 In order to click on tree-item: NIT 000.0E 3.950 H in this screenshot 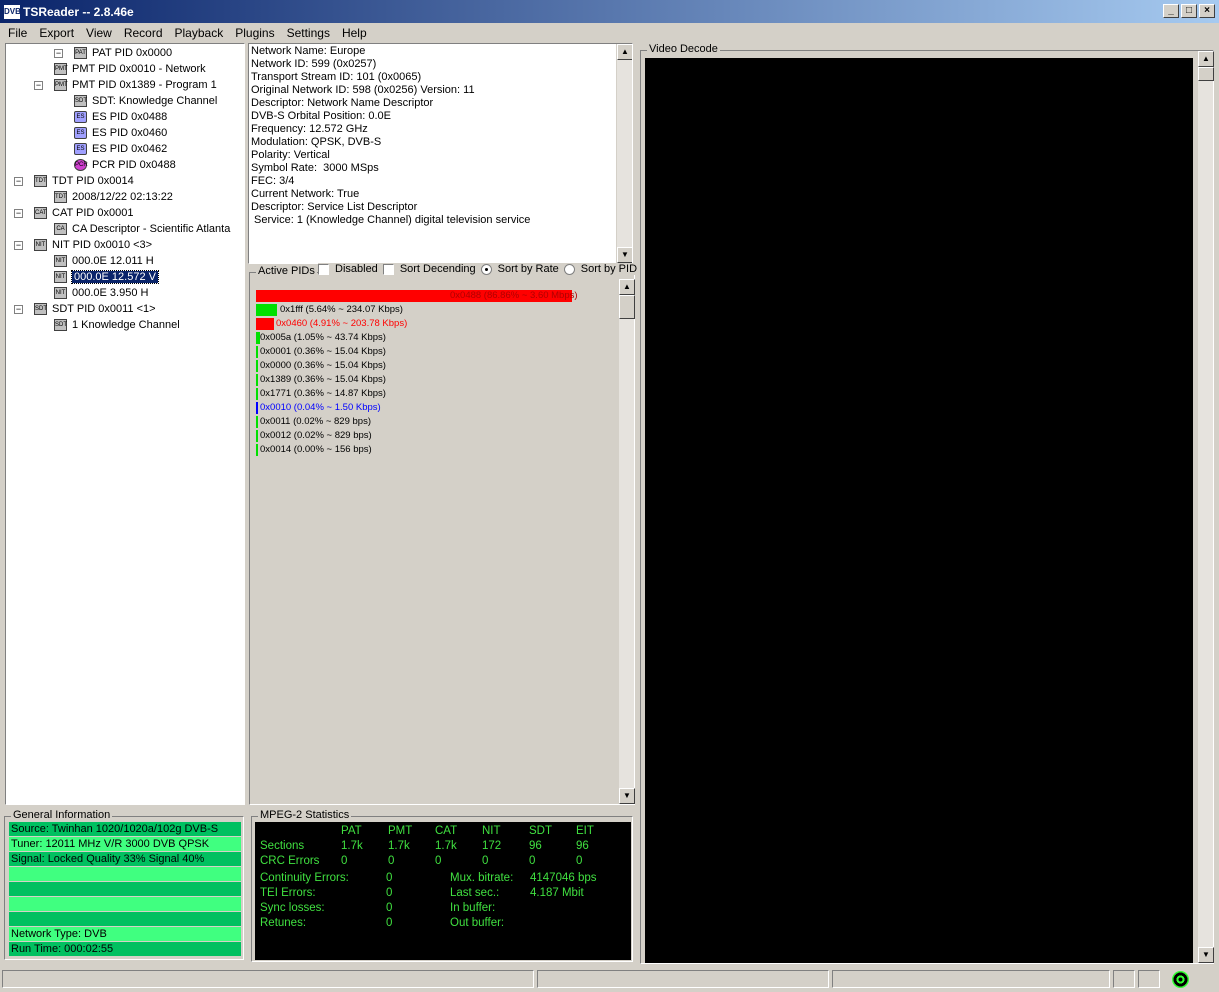, I will do `click(101, 293)`.